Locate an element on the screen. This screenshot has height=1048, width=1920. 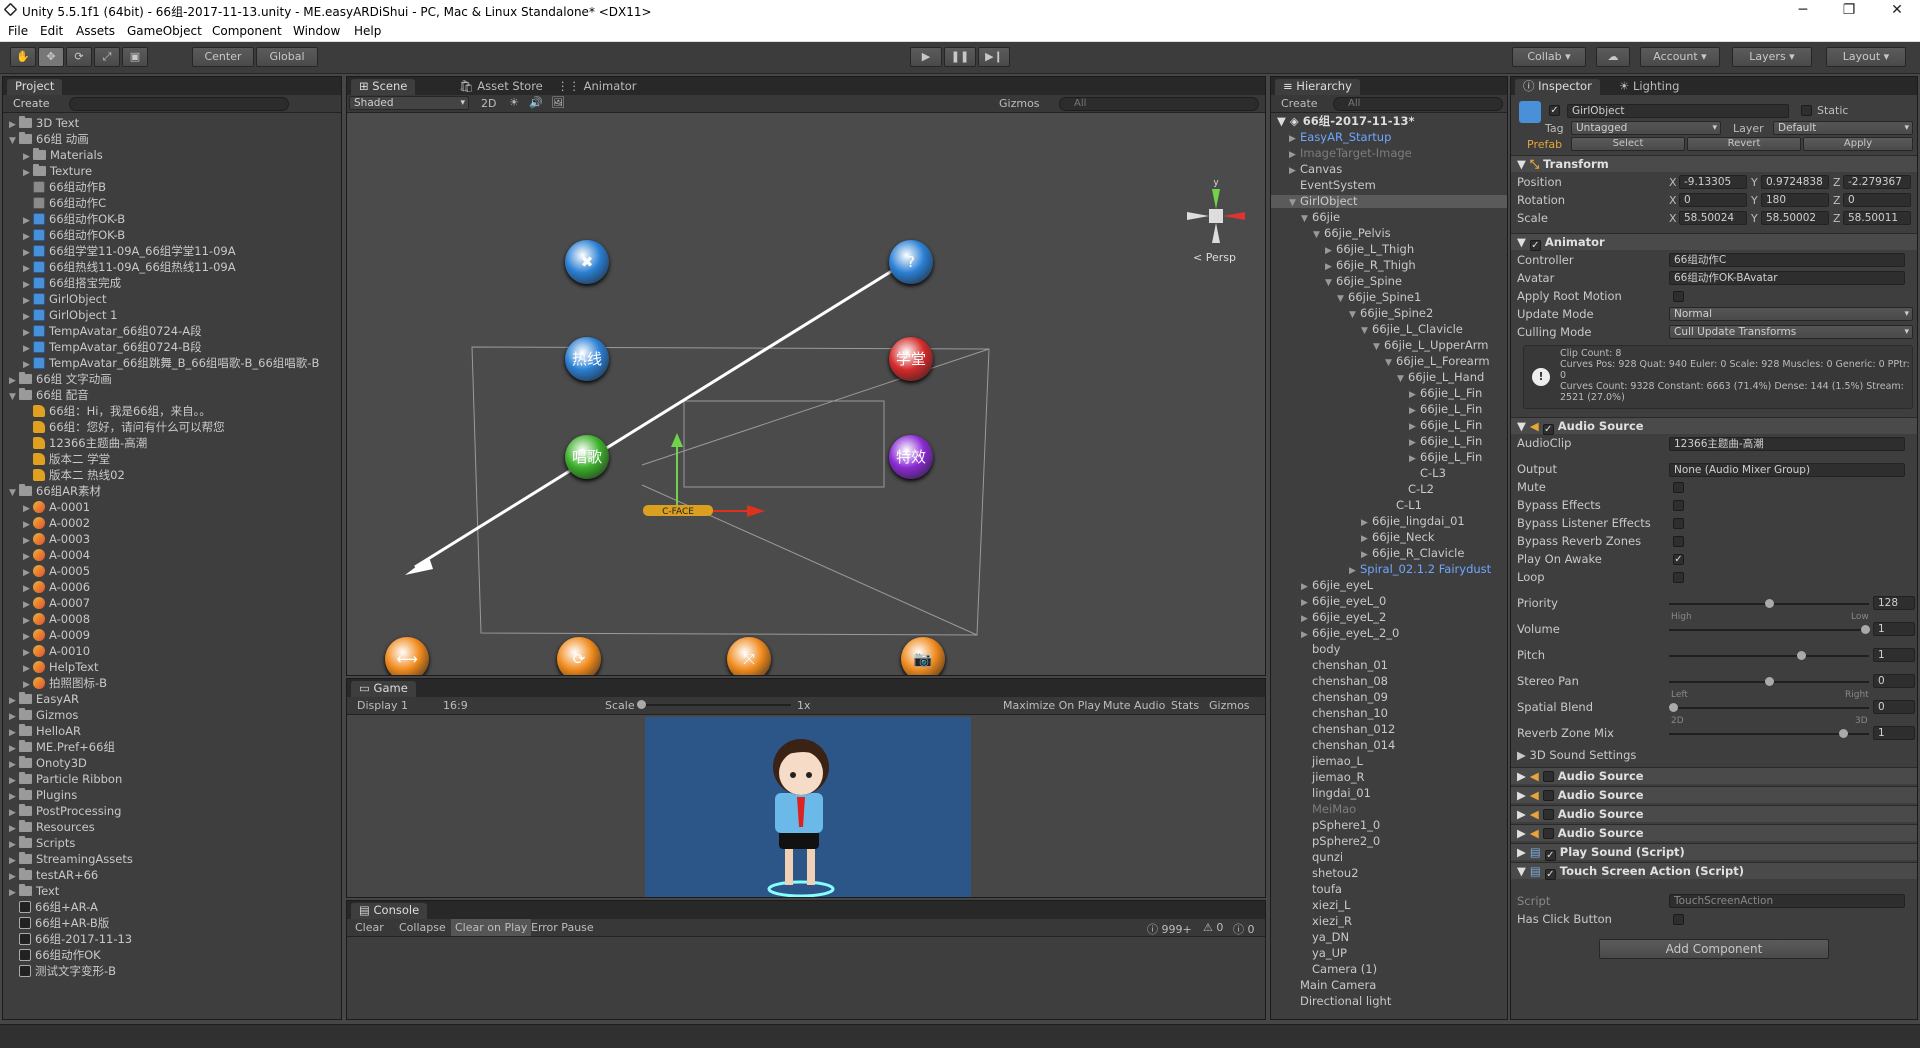
output-field: None (Audio Mixer Group) is located at coordinates (1787, 470).